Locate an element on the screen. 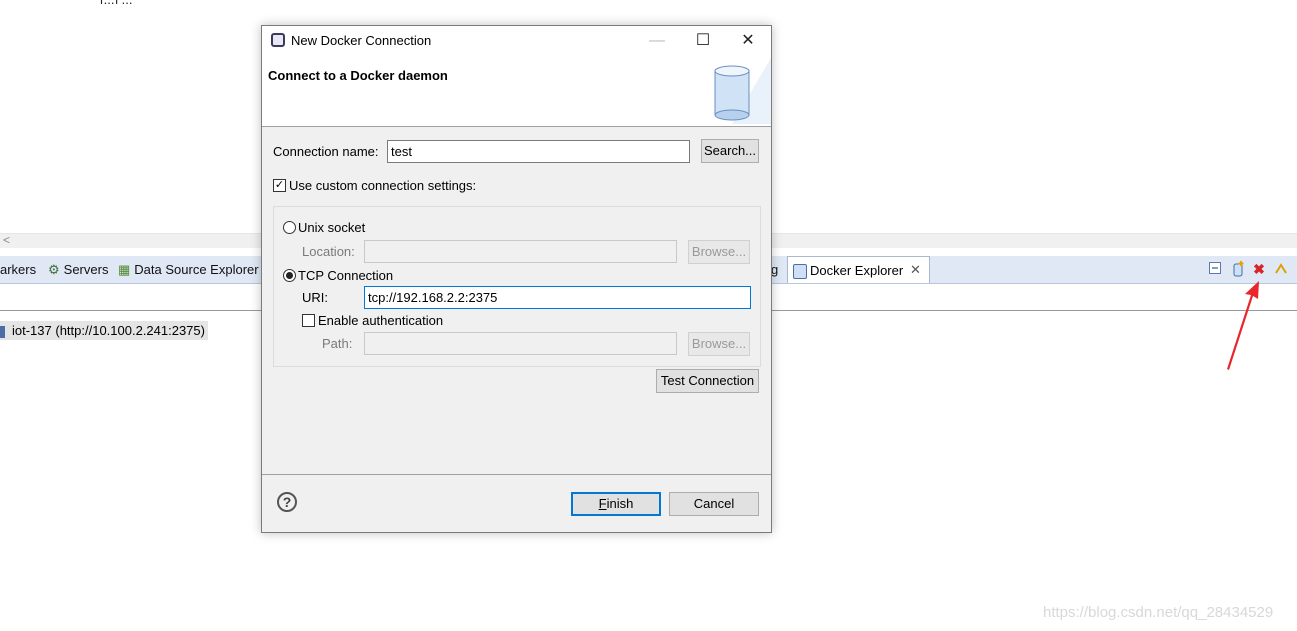  scroll-left-icon: < is located at coordinates (6, 240).